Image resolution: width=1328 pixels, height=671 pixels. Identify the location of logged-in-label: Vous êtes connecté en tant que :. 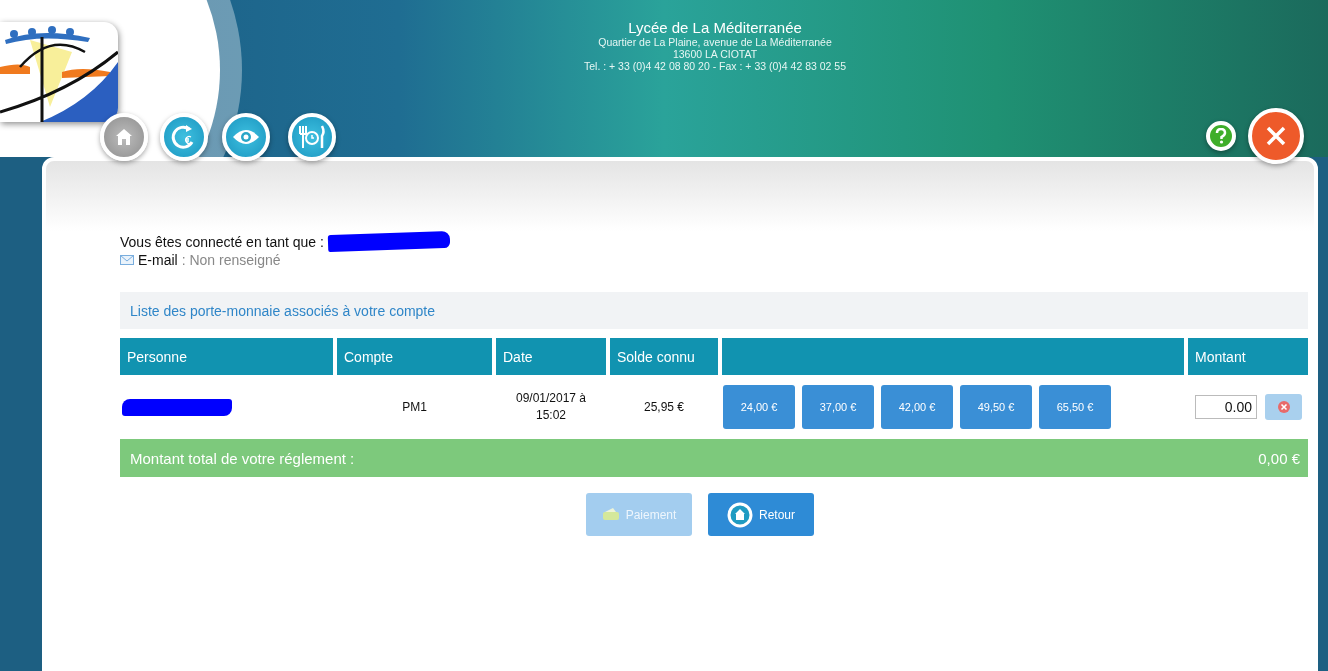
(222, 241).